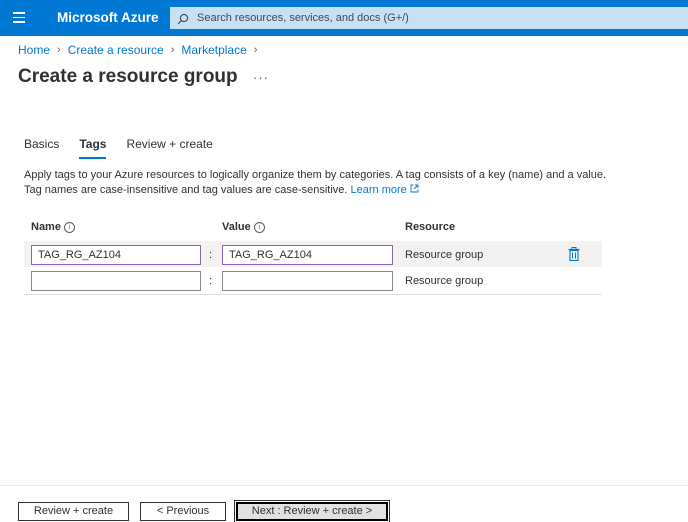  What do you see at coordinates (307, 281) in the screenshot?
I see `tag-value-input` at bounding box center [307, 281].